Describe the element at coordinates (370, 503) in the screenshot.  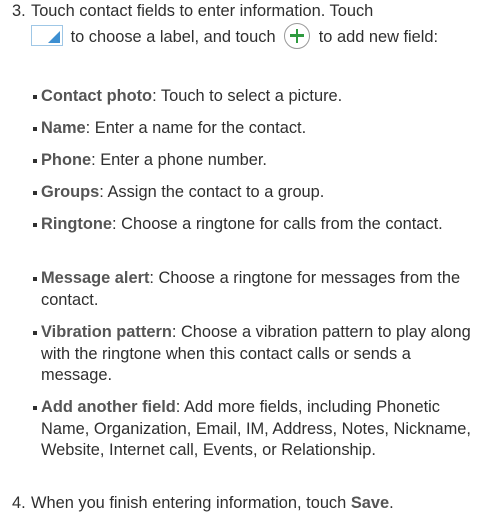
I see `save-label: Save` at that location.